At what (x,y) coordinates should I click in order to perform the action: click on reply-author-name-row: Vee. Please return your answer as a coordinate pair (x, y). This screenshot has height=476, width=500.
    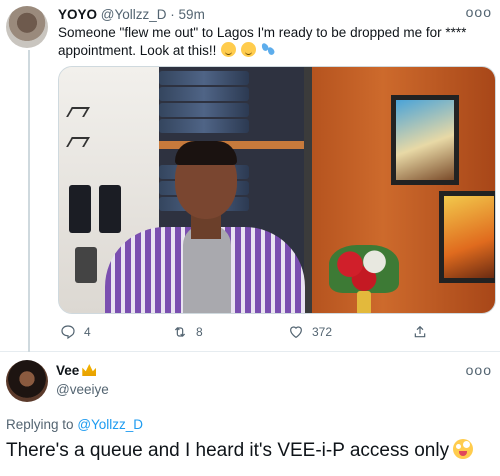
    Looking at the image, I should click on (76, 371).